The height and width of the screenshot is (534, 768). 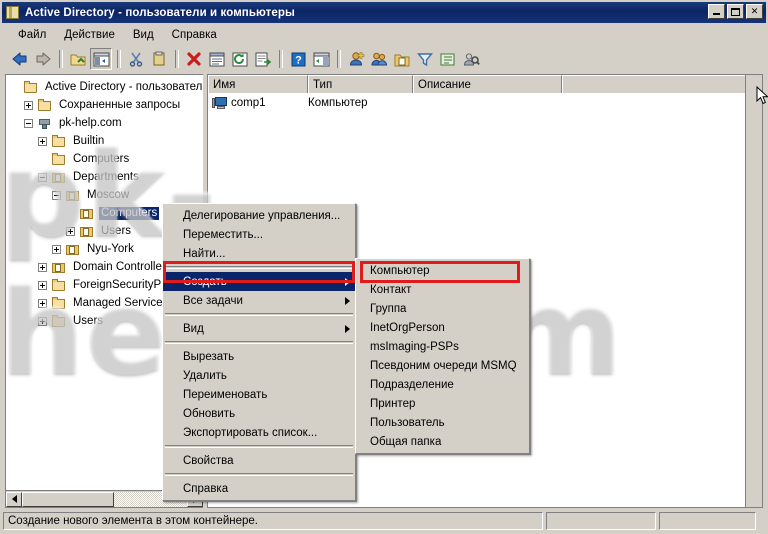 What do you see at coordinates (323, 84) in the screenshot?
I see `column-header-label: Тип` at bounding box center [323, 84].